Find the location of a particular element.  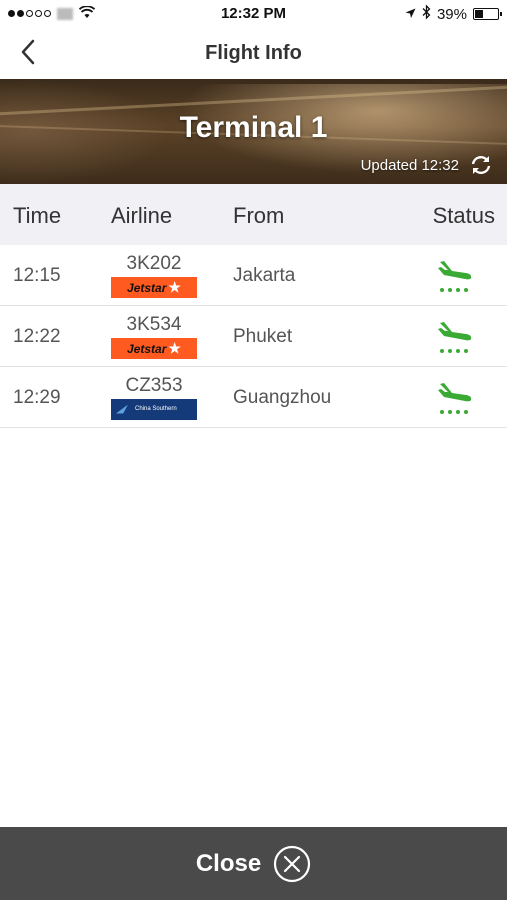

table-row: 12:29 CZ353 China Southern Guangzhou is located at coordinates (253, 397).